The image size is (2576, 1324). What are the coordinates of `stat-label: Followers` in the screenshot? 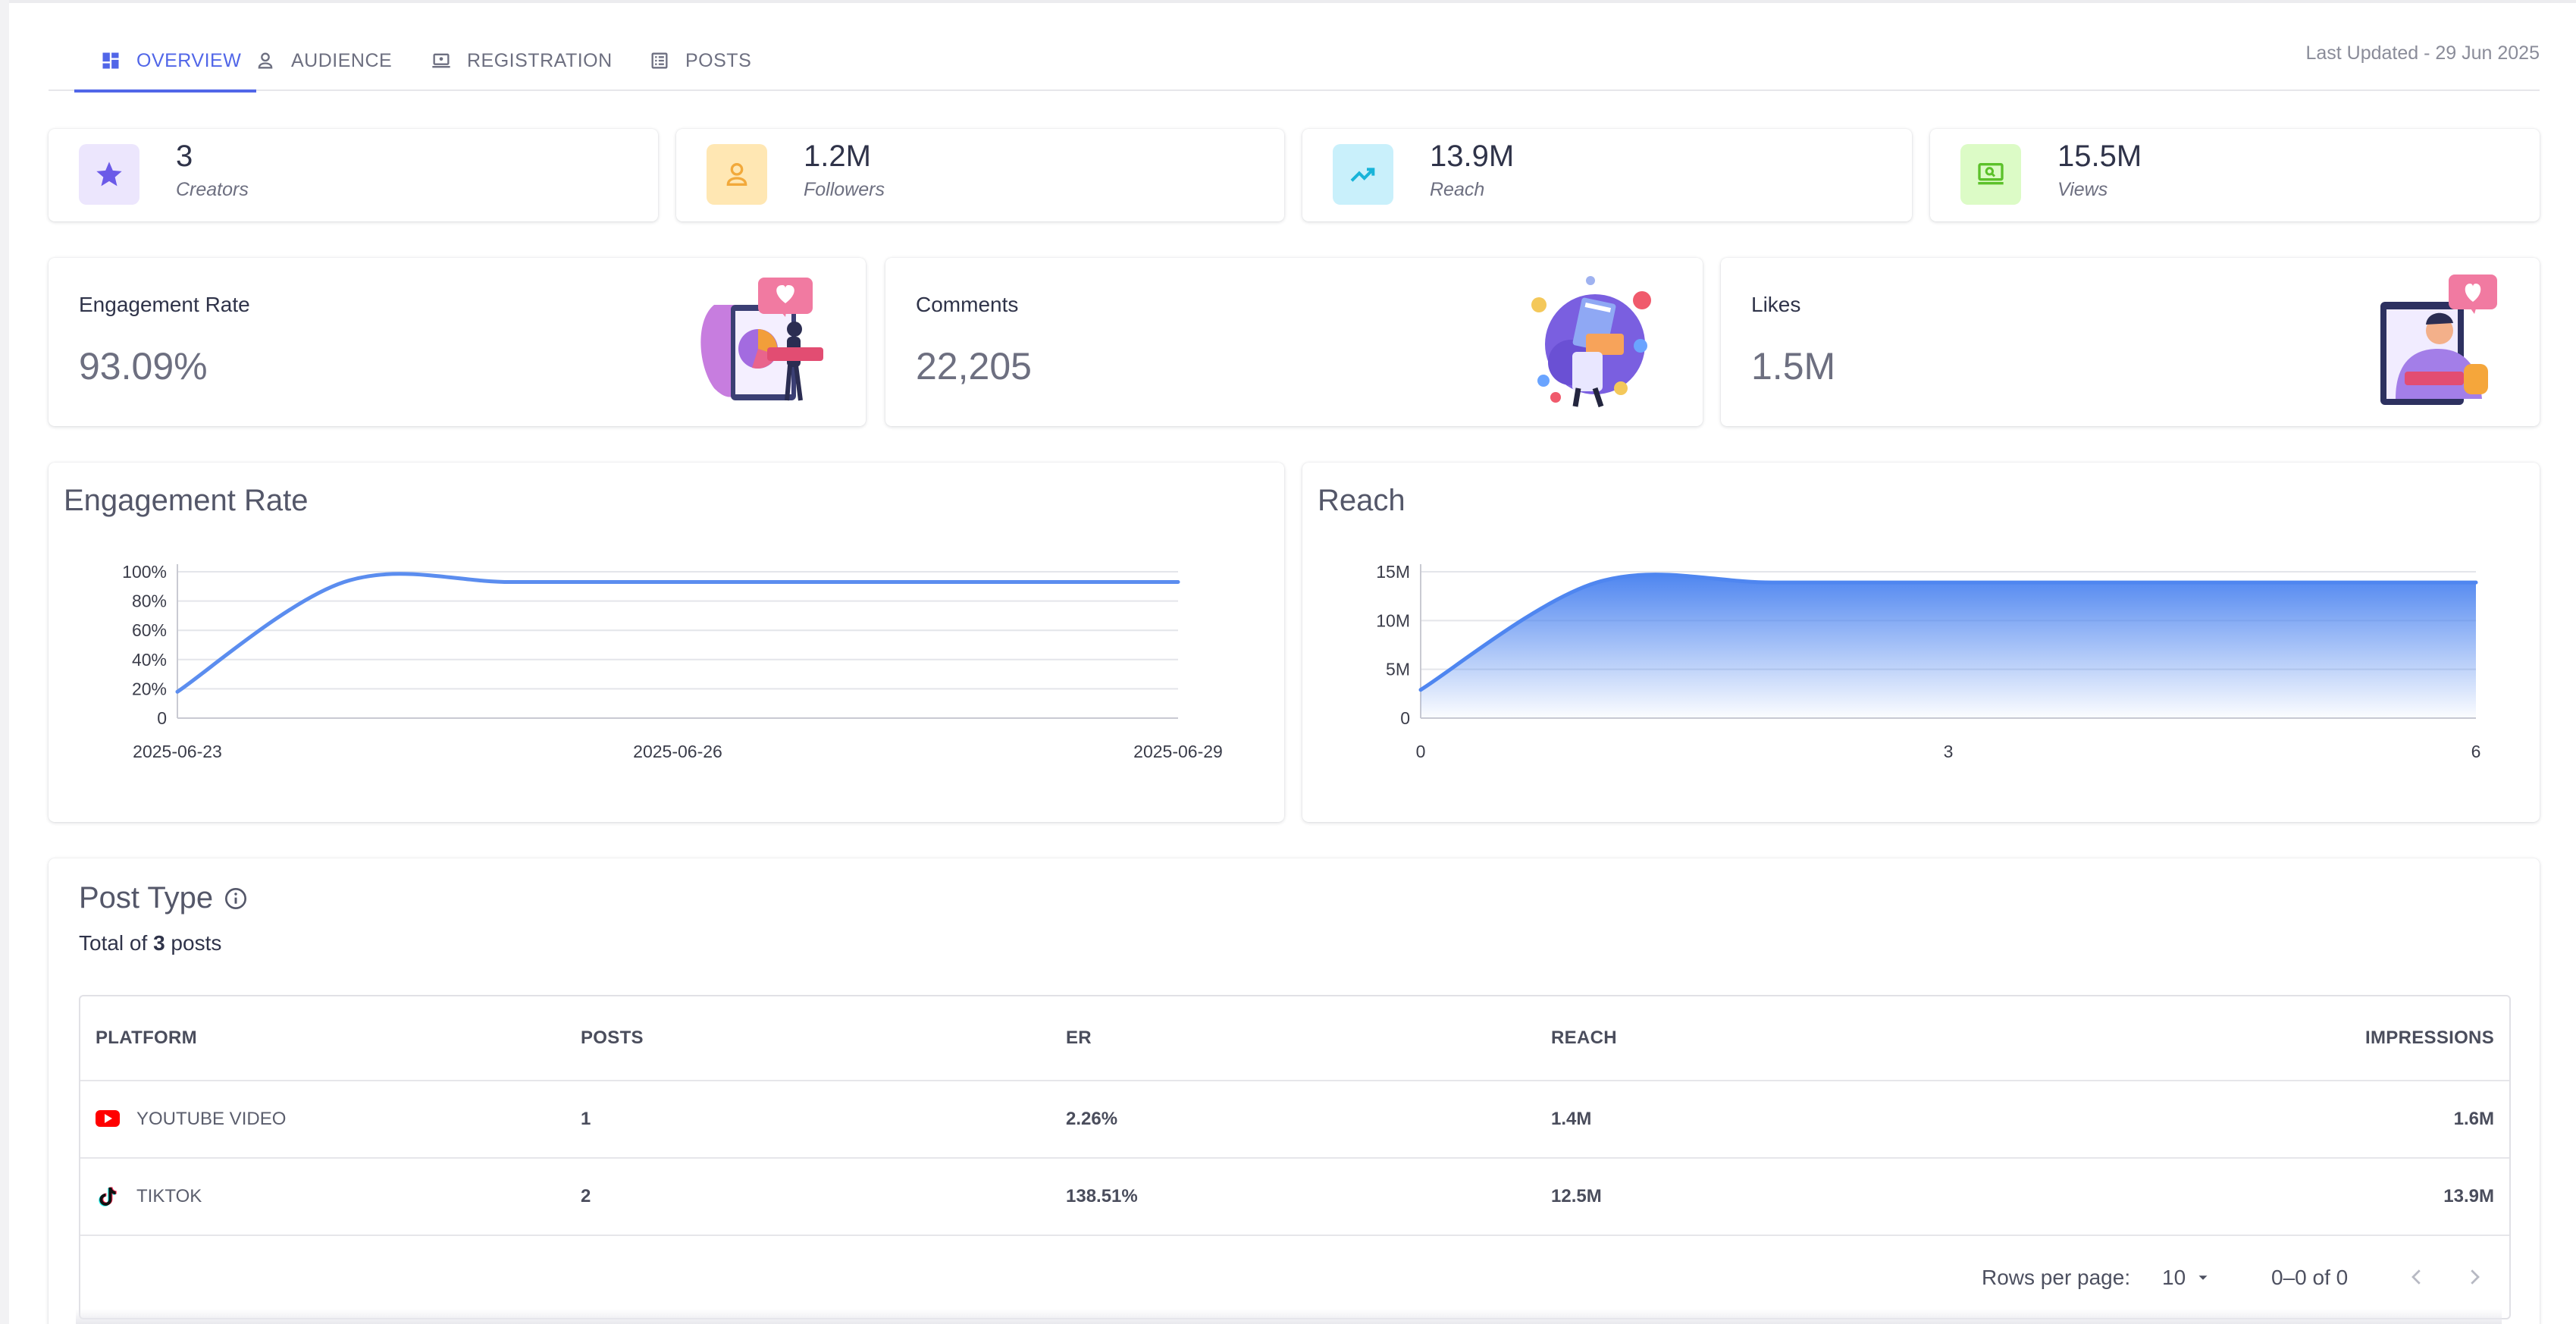 It's located at (844, 189).